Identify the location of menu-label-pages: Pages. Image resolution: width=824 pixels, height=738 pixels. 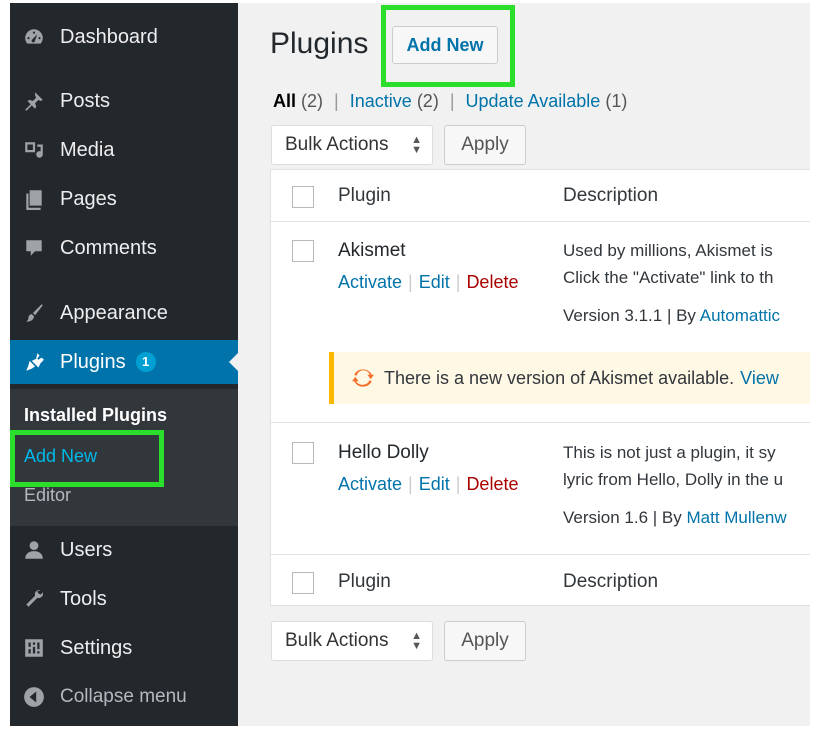
(88, 198).